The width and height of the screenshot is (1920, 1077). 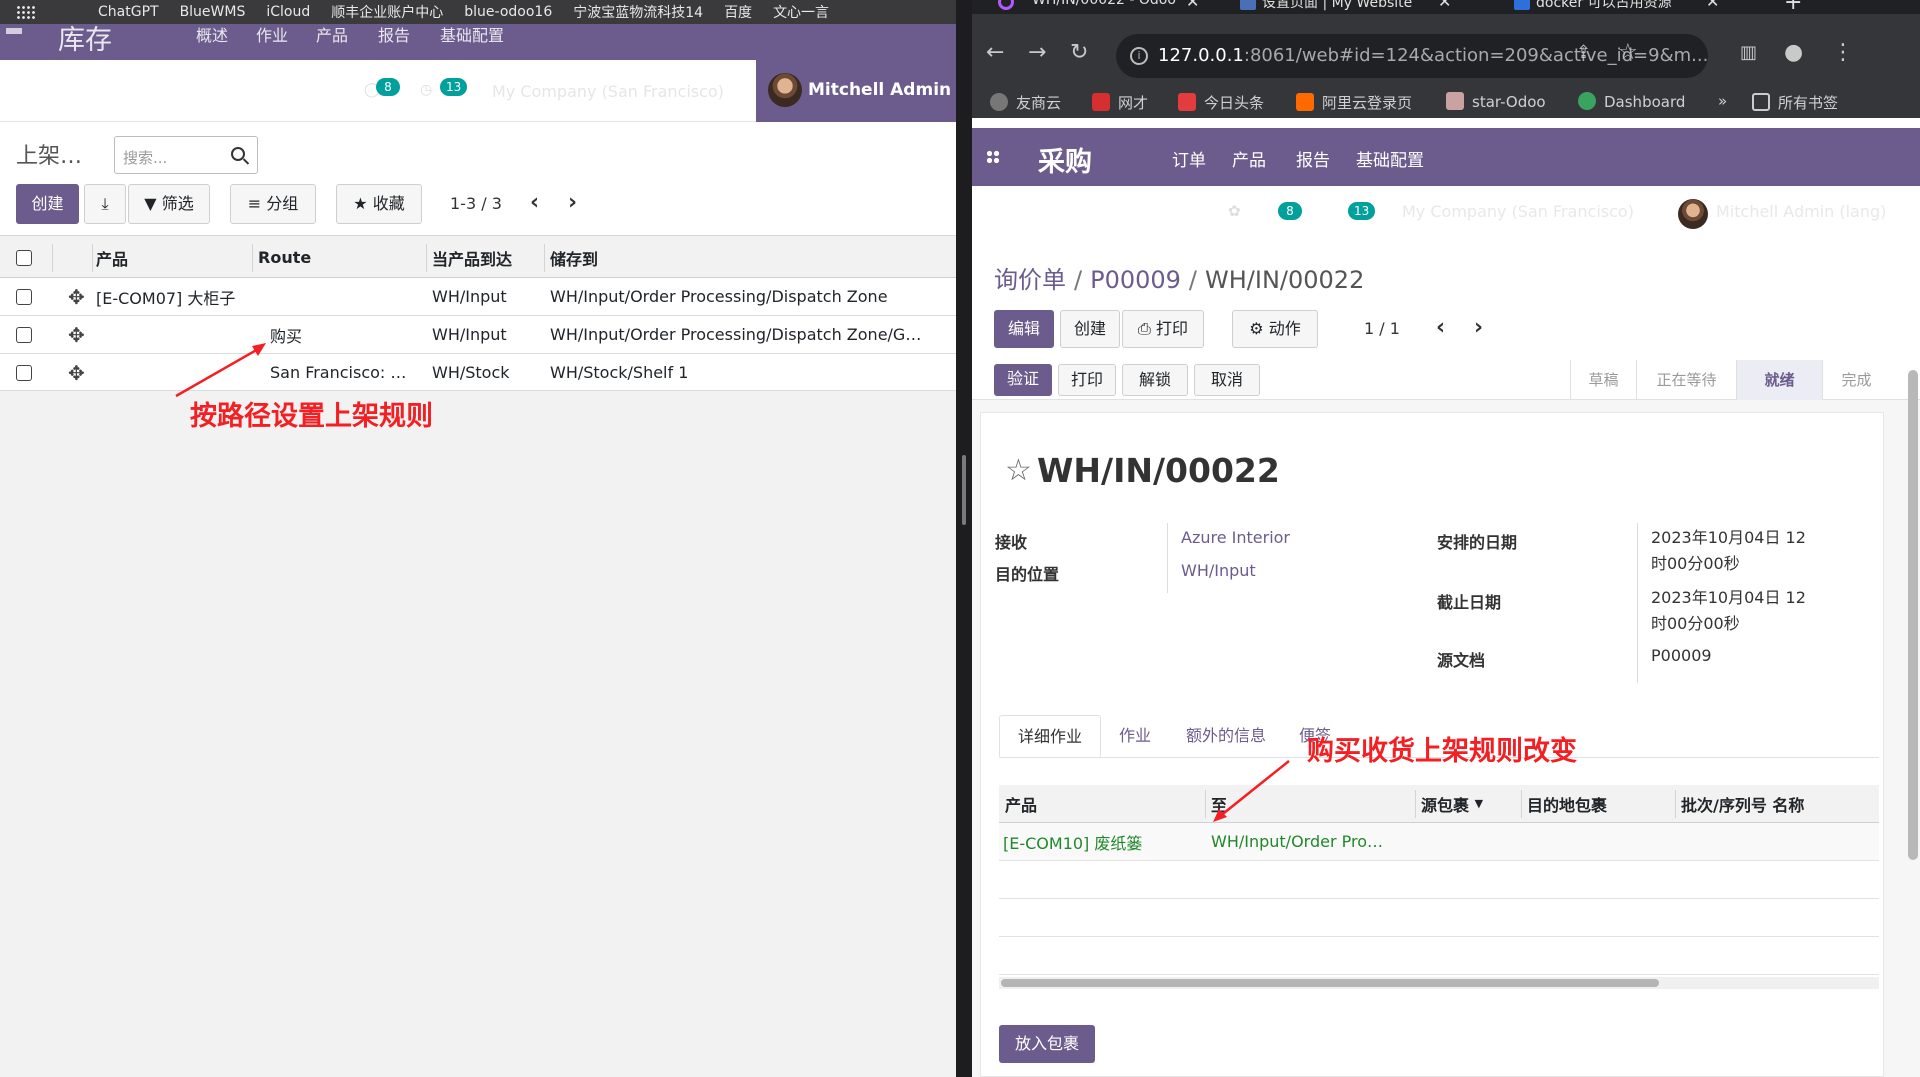 I want to click on share-icon: ⇪, so click(x=1583, y=52).